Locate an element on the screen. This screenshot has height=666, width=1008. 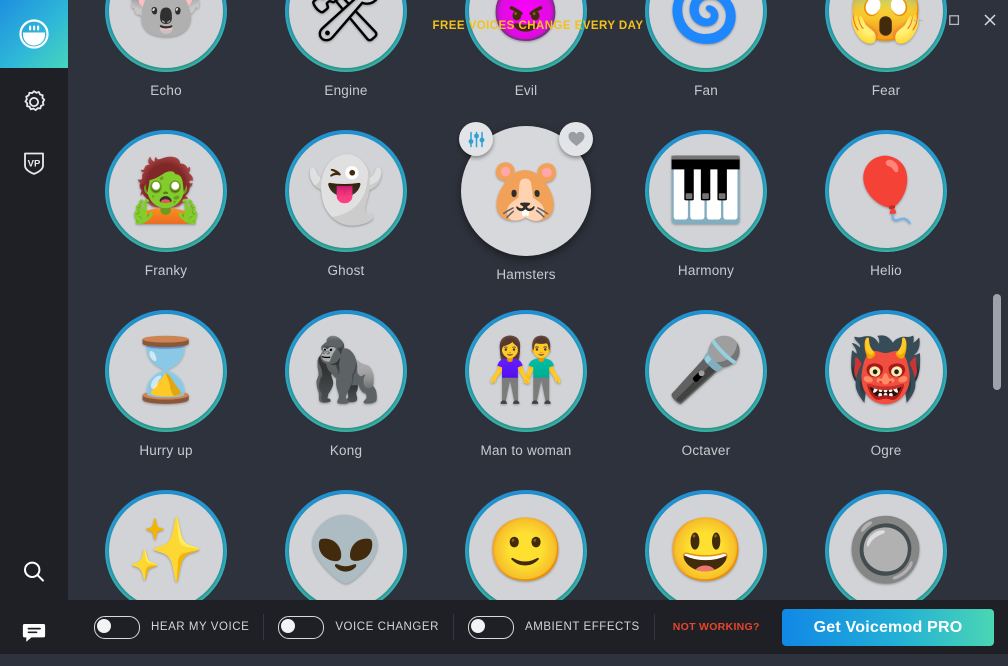
voice-tile: 👫 Man to woman is located at coordinates (526, 388).